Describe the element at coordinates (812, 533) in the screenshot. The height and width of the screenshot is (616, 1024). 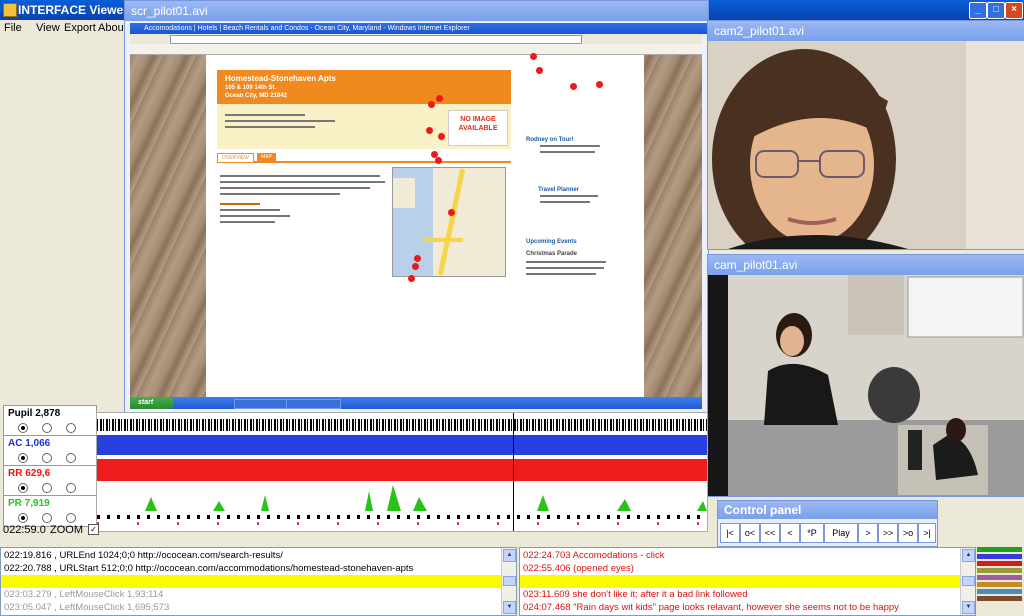
I see `mark-button: *P` at that location.